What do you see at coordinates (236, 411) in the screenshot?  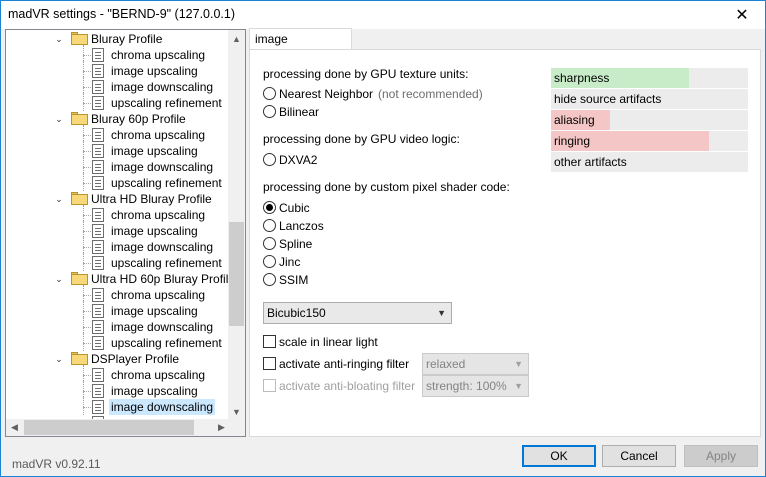 I see `scroll-down-icon: ▼` at bounding box center [236, 411].